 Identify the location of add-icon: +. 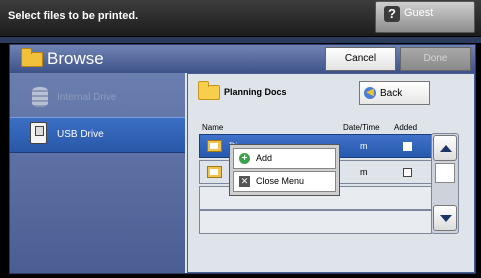
(244, 158).